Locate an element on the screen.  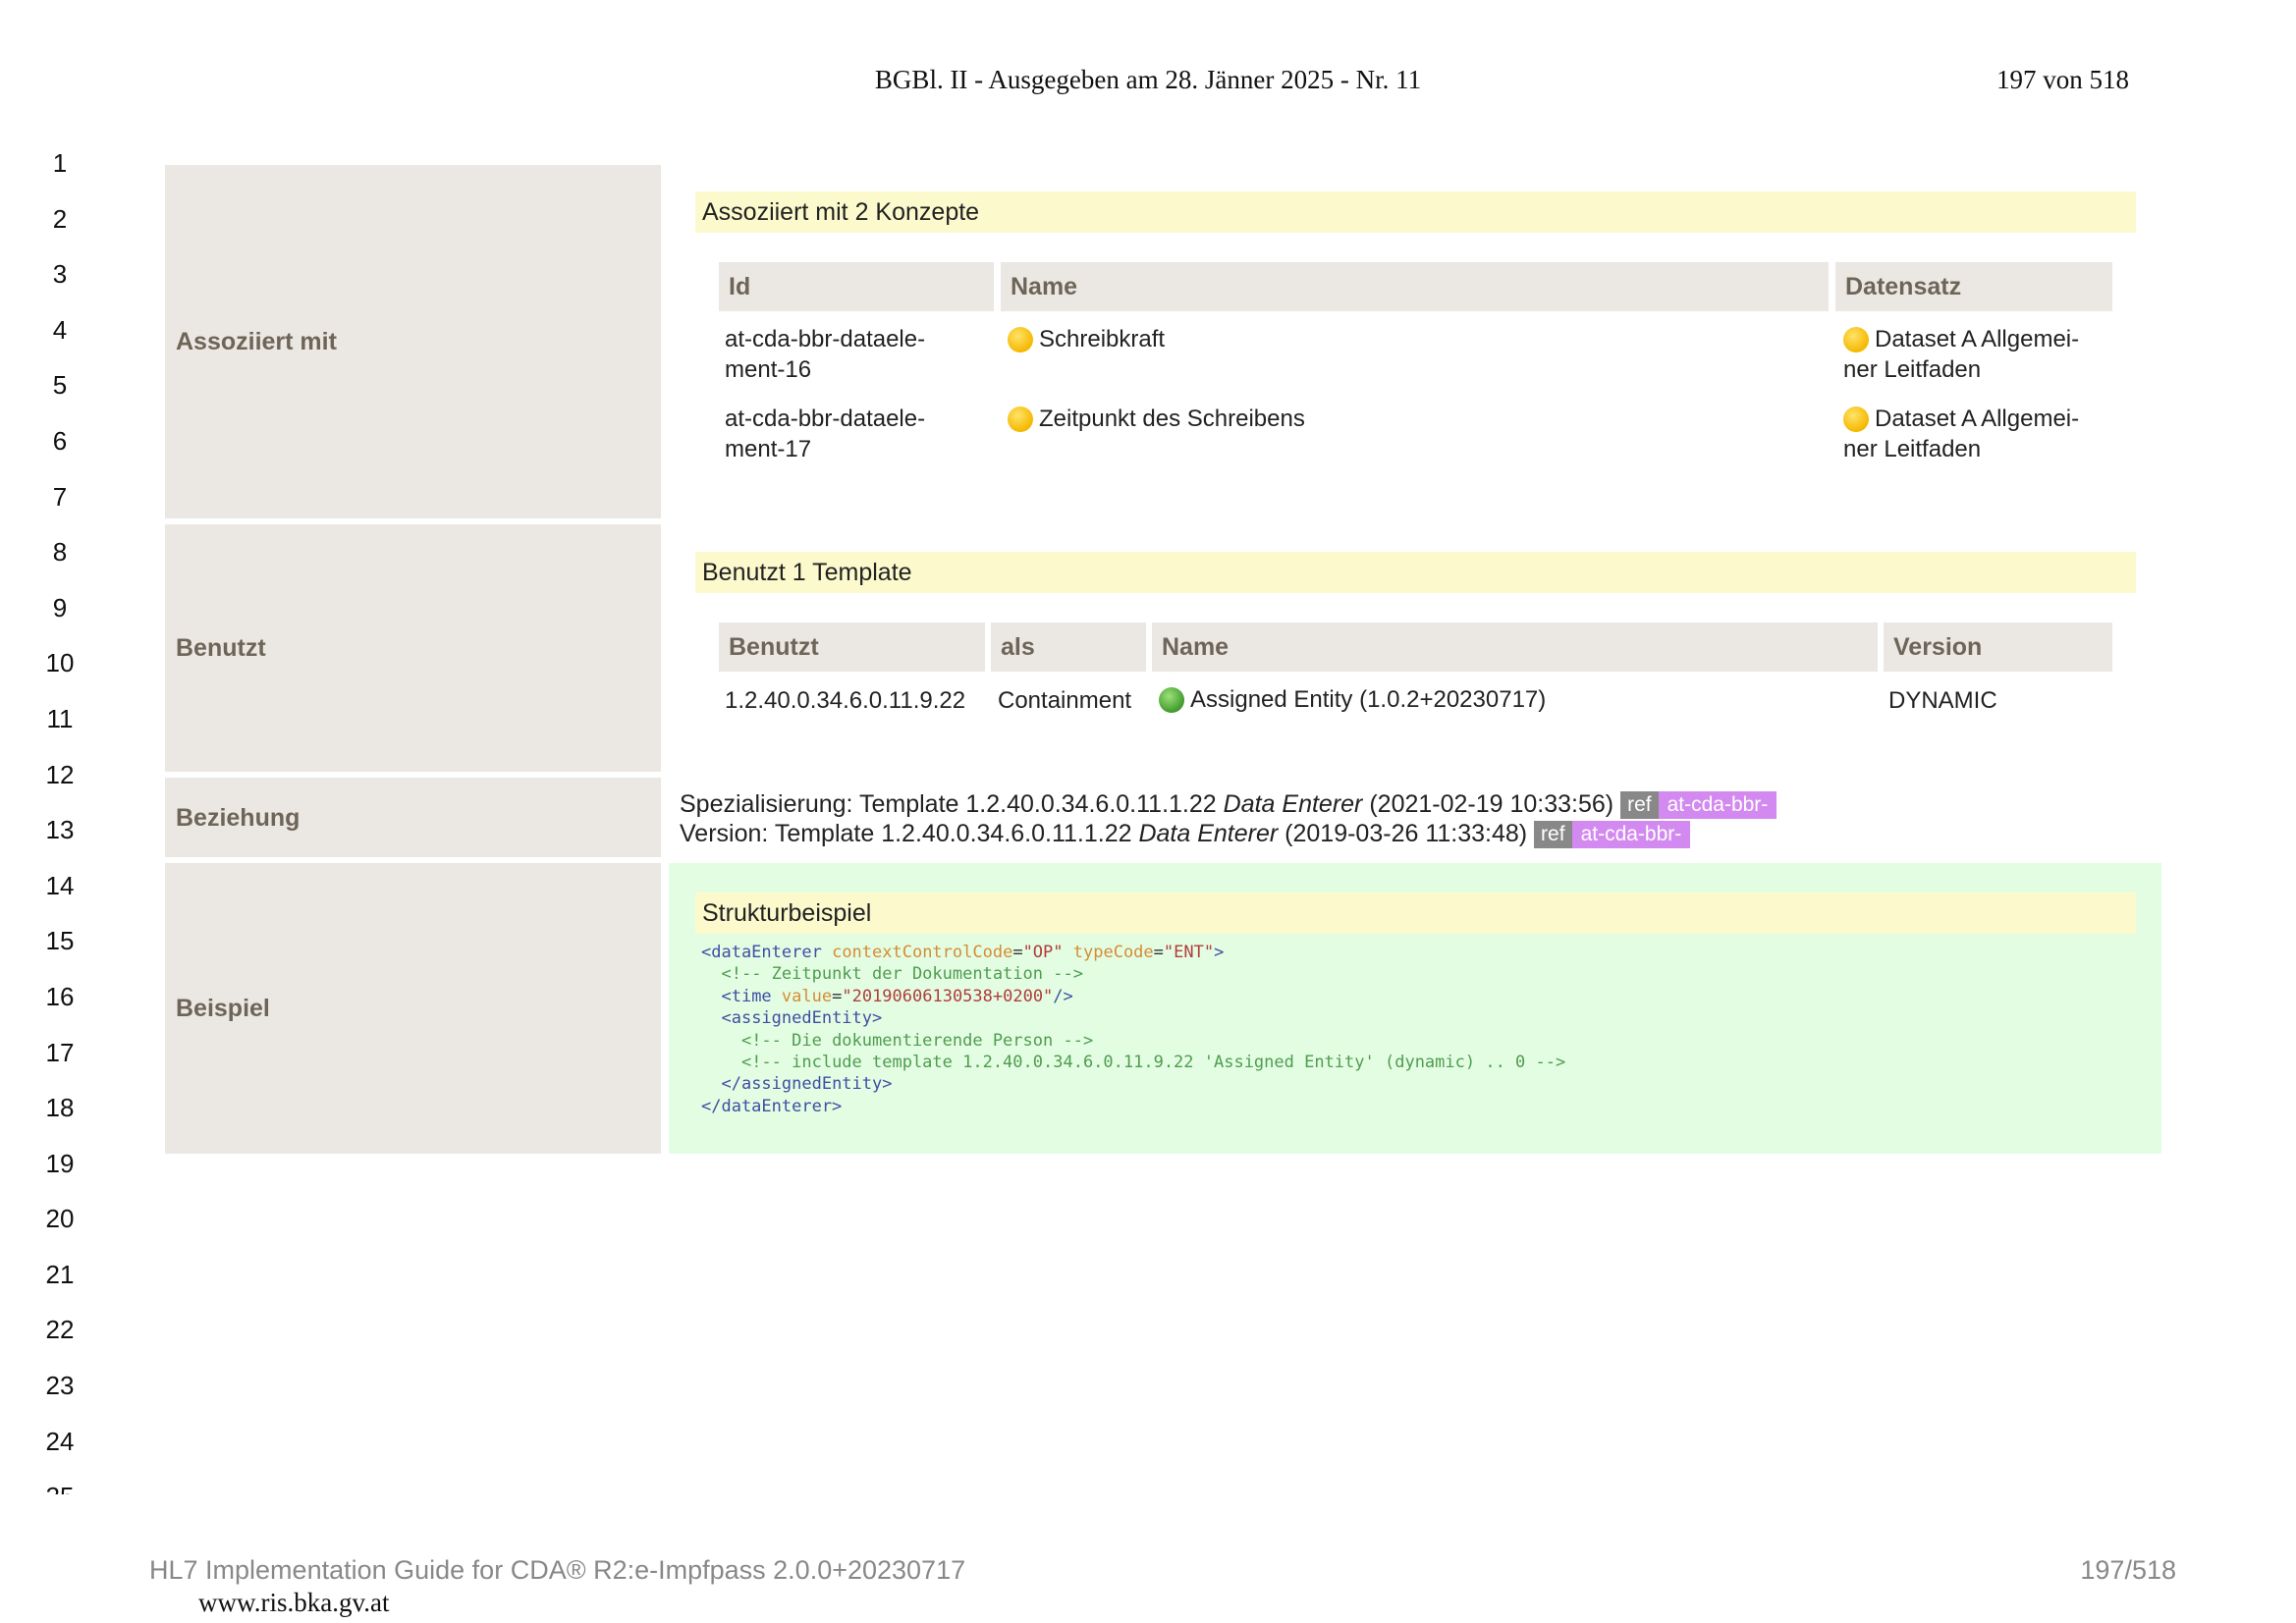
template-name-link: Assigned Entity (1.0.2+20230717) is located at coordinates (1368, 699).